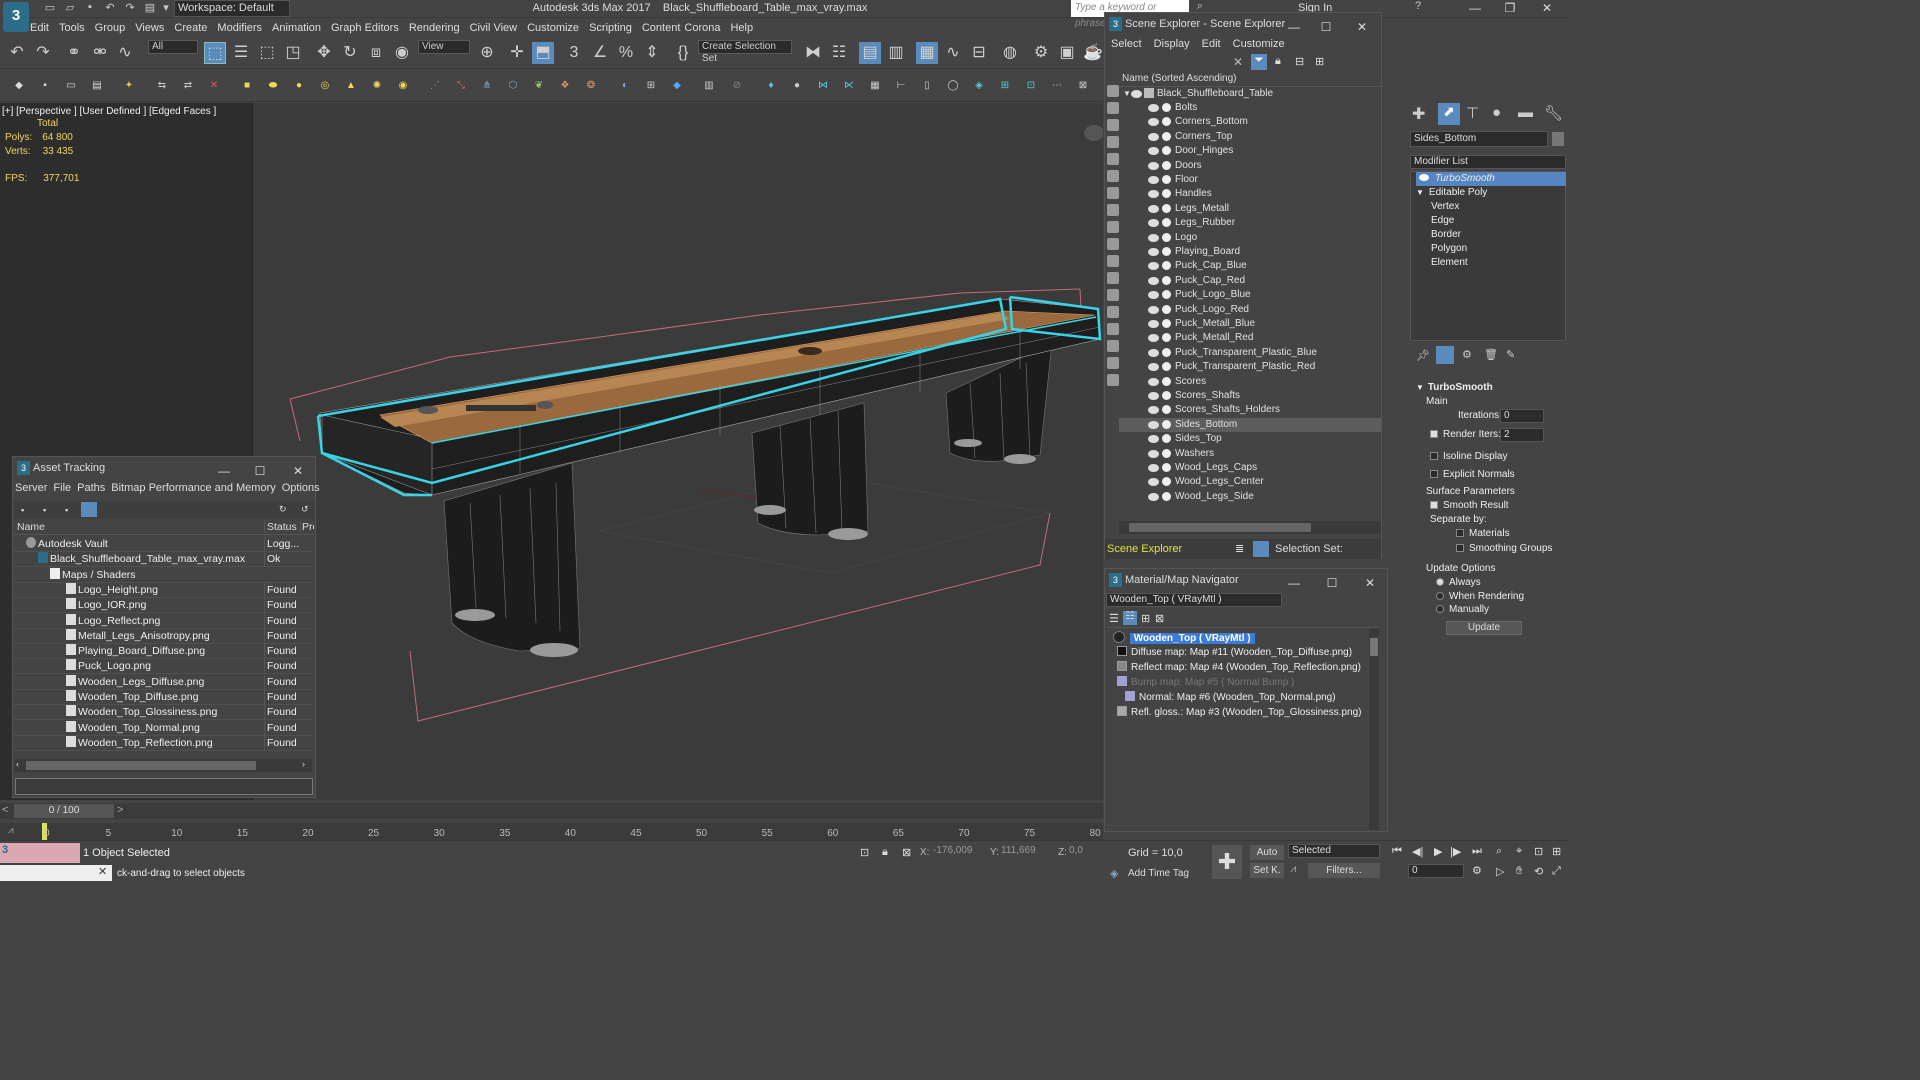  What do you see at coordinates (875, 86) in the screenshot?
I see `tool-icon-25: ▦` at bounding box center [875, 86].